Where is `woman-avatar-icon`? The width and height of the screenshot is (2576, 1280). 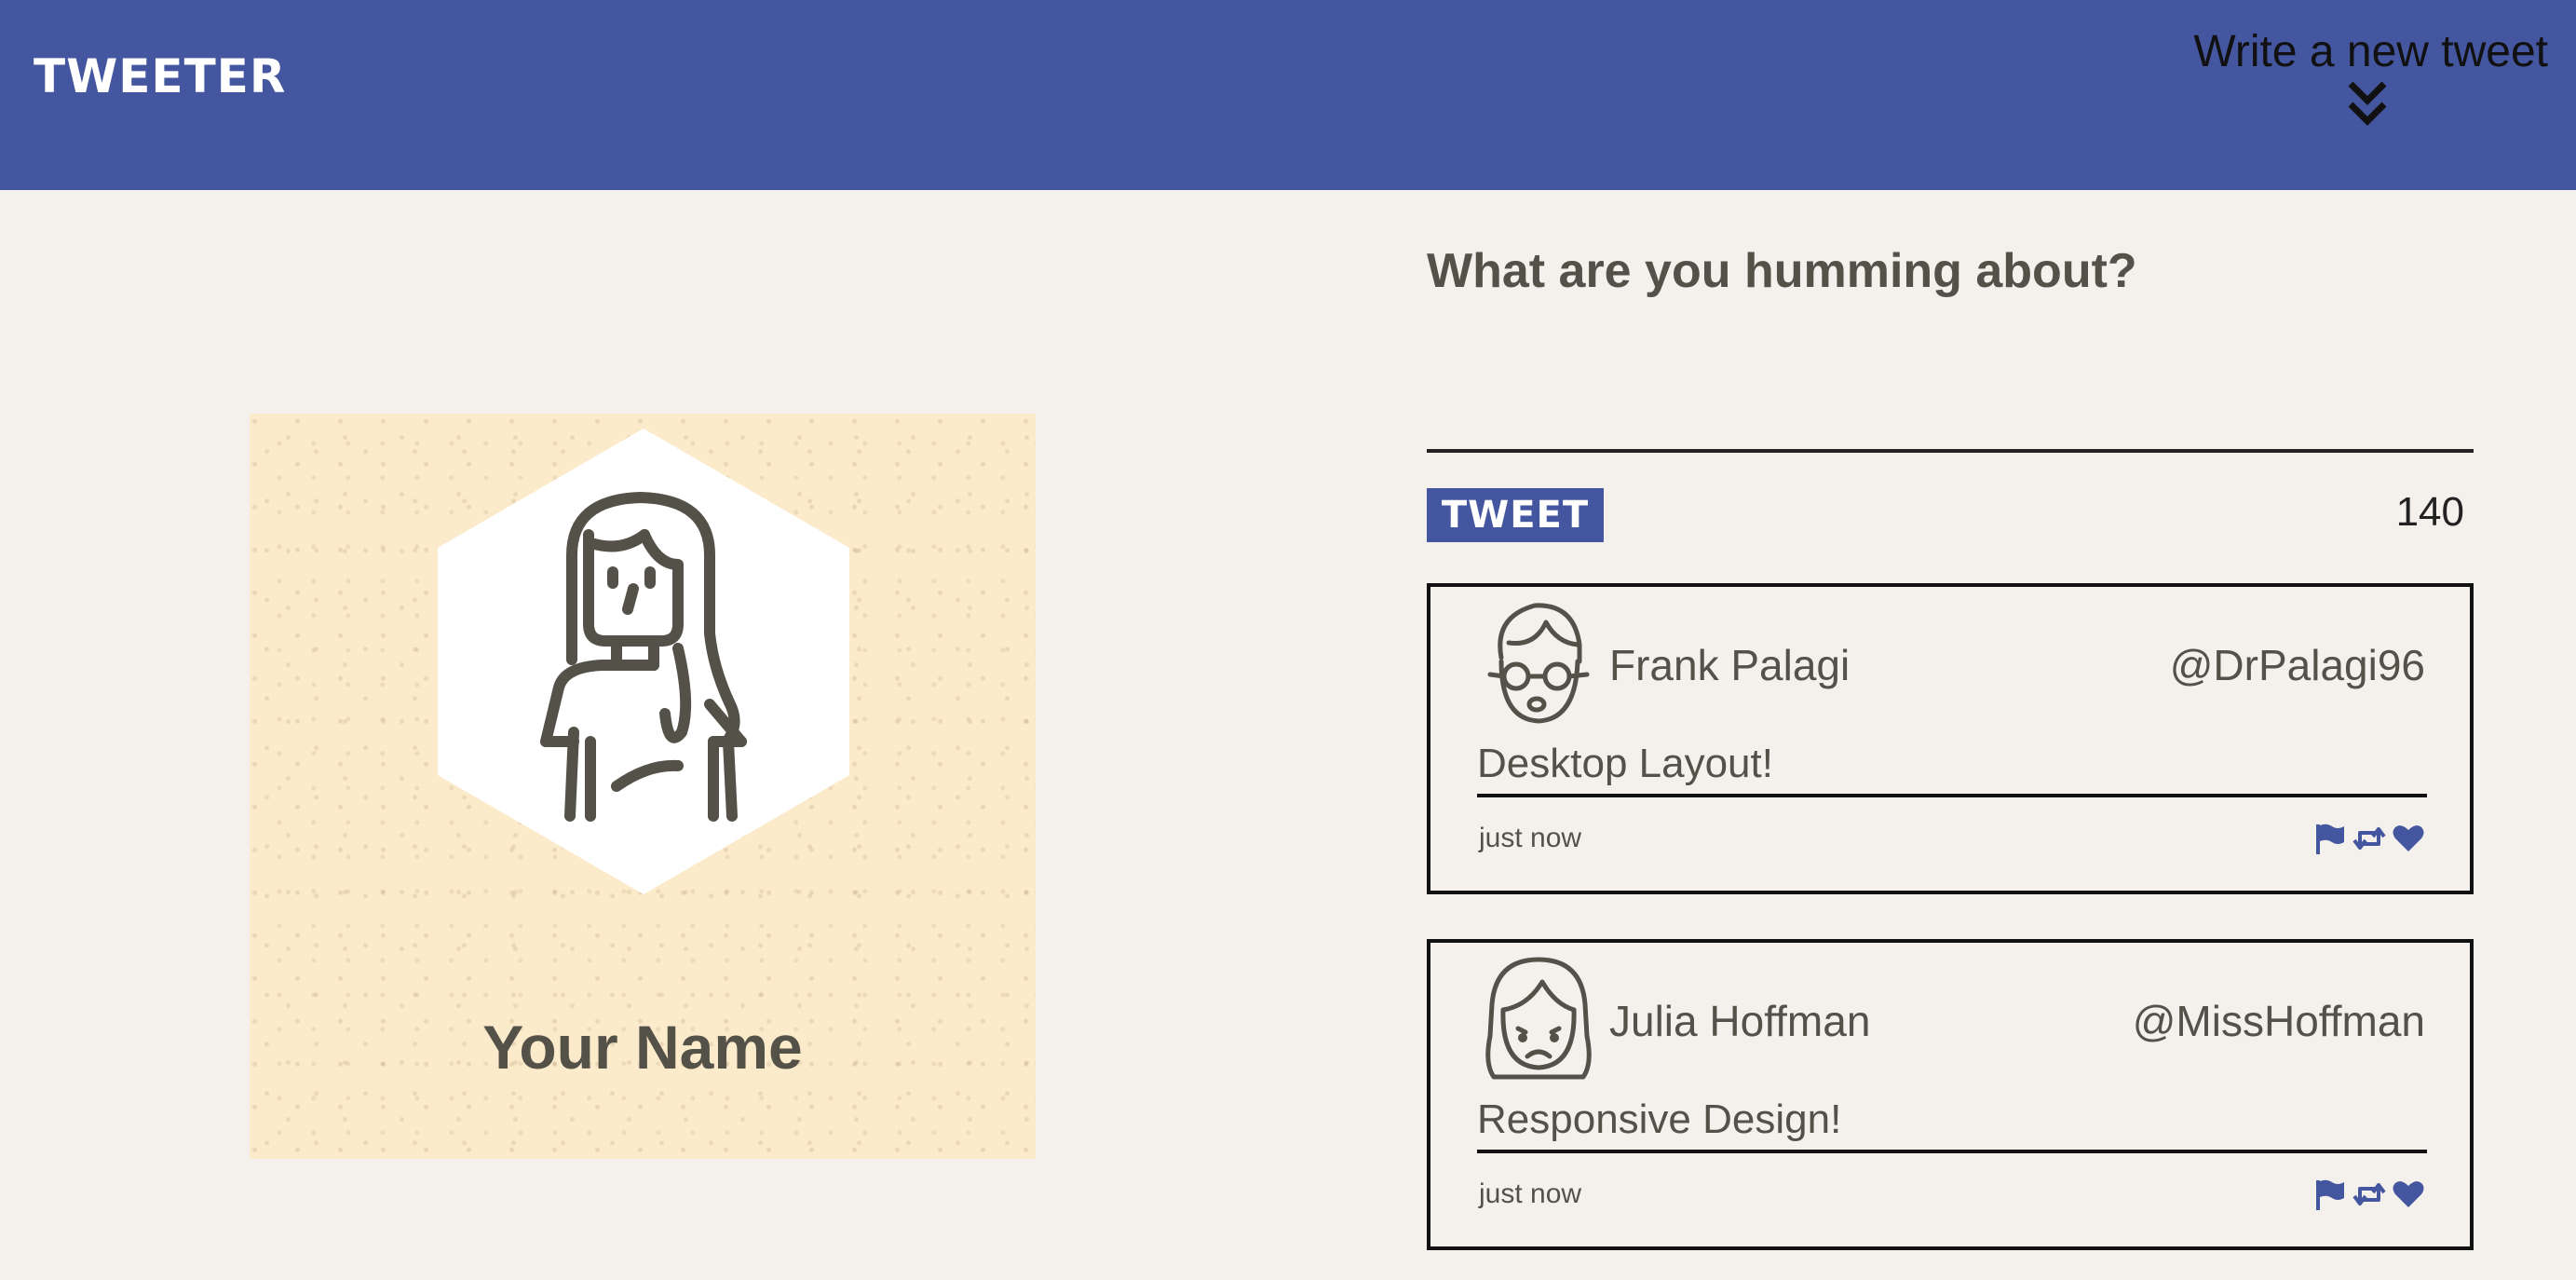 woman-avatar-icon is located at coordinates (1538, 1018).